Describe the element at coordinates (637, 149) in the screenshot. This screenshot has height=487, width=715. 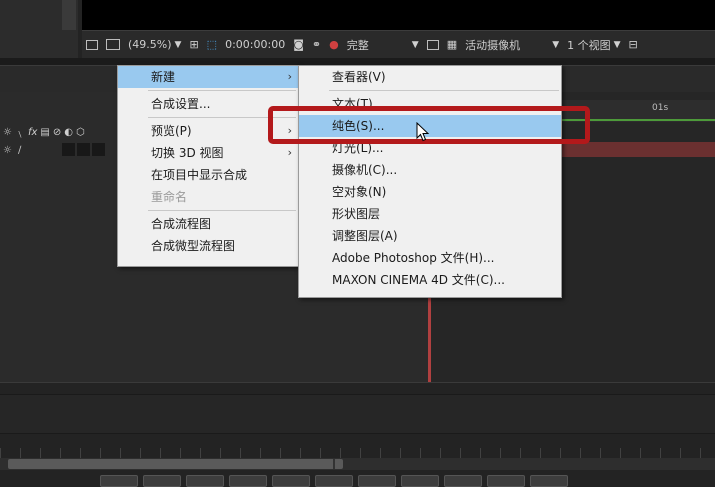
I see `layer-duration-bar` at that location.